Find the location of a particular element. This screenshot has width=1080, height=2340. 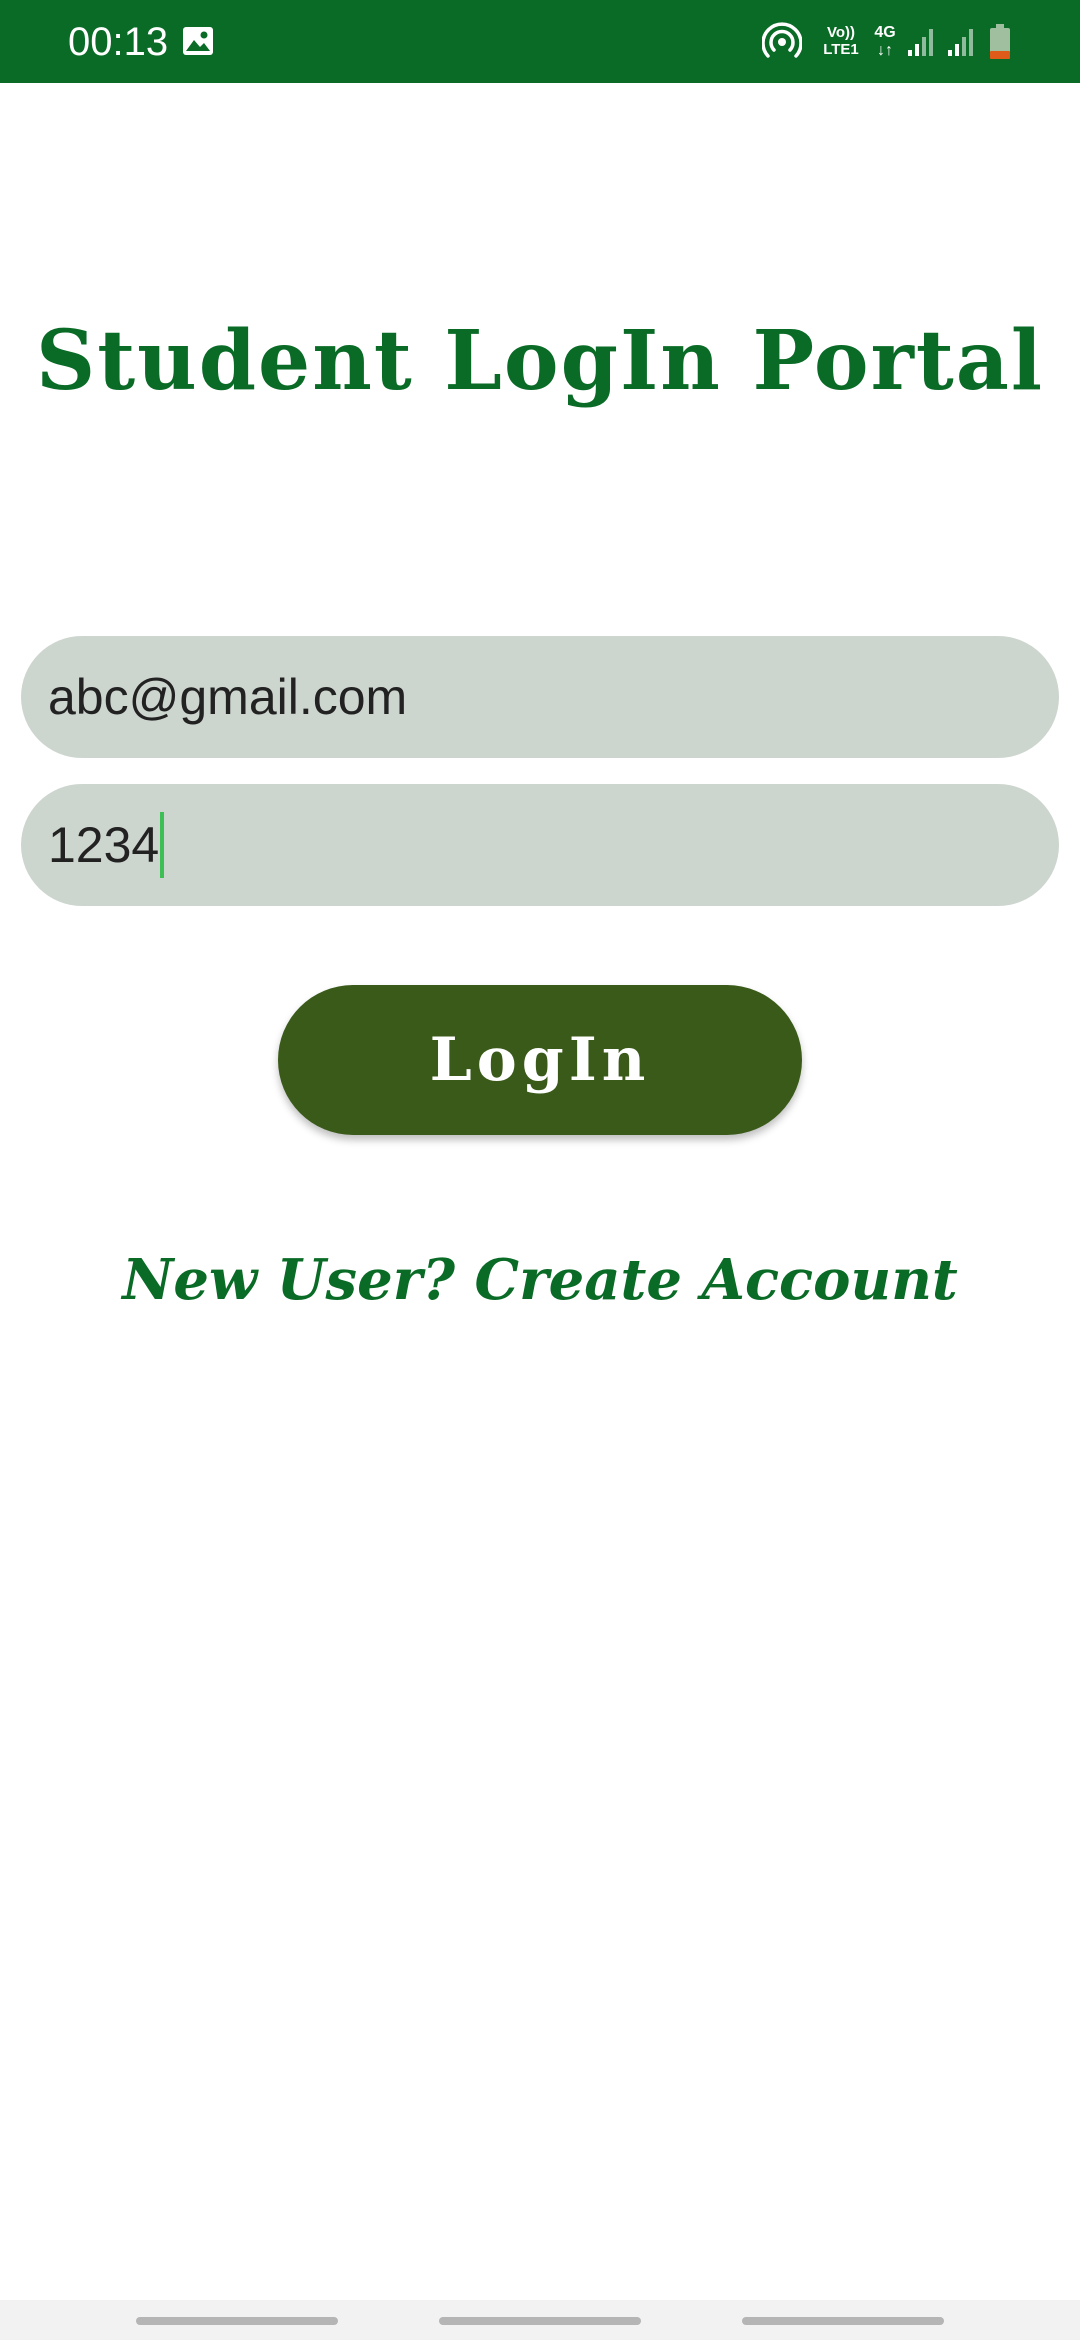

login-button-label: LogIn is located at coordinates (540, 1060).